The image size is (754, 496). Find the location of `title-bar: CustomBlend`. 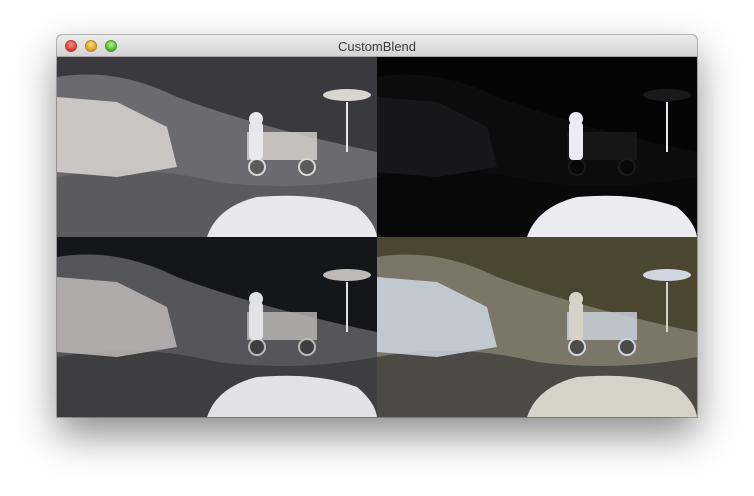

title-bar: CustomBlend is located at coordinates (377, 46).